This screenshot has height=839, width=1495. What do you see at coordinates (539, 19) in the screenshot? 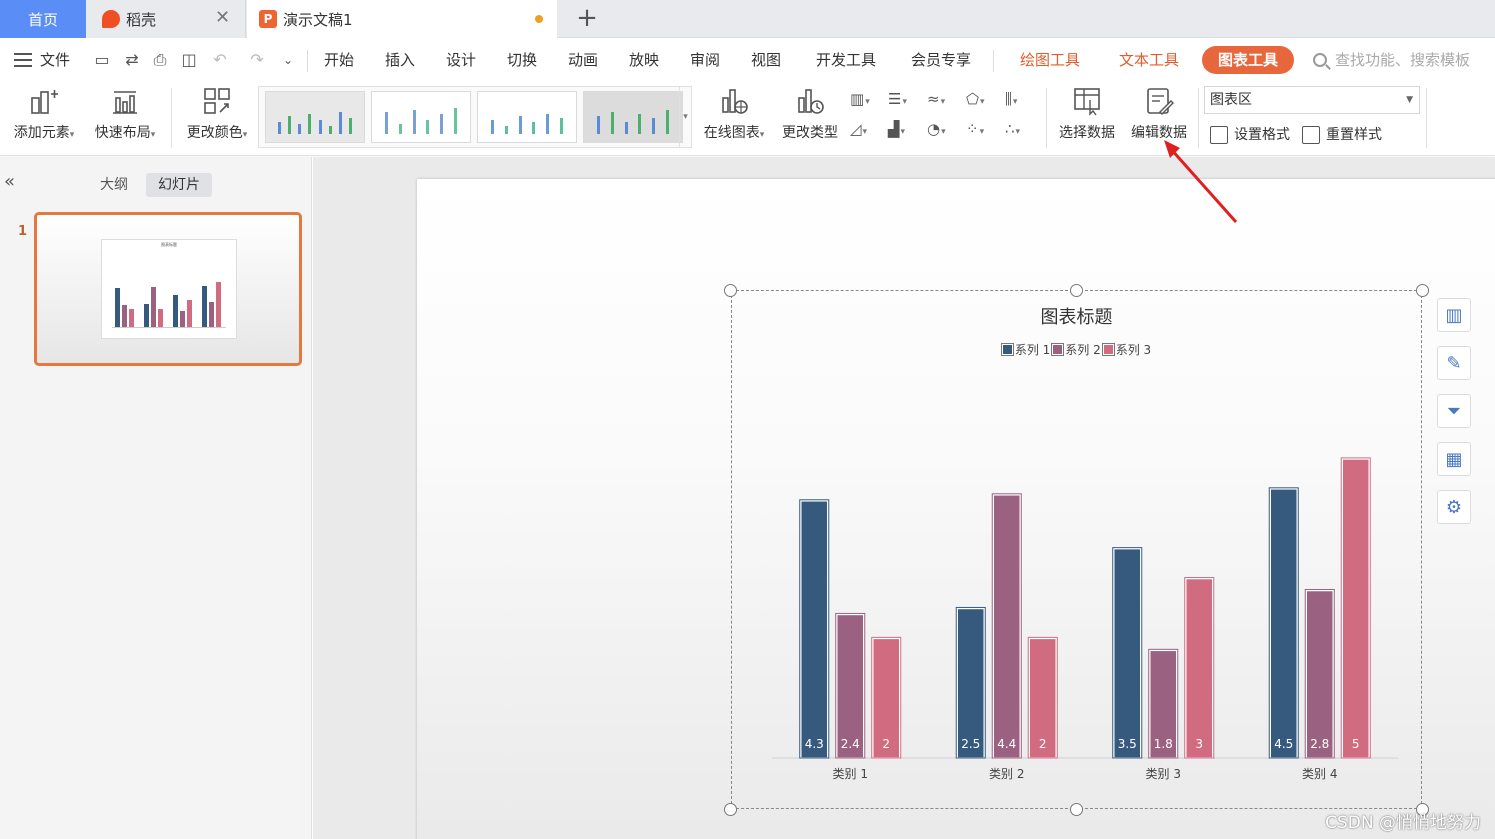
I see `unsaved-dot-icon` at bounding box center [539, 19].